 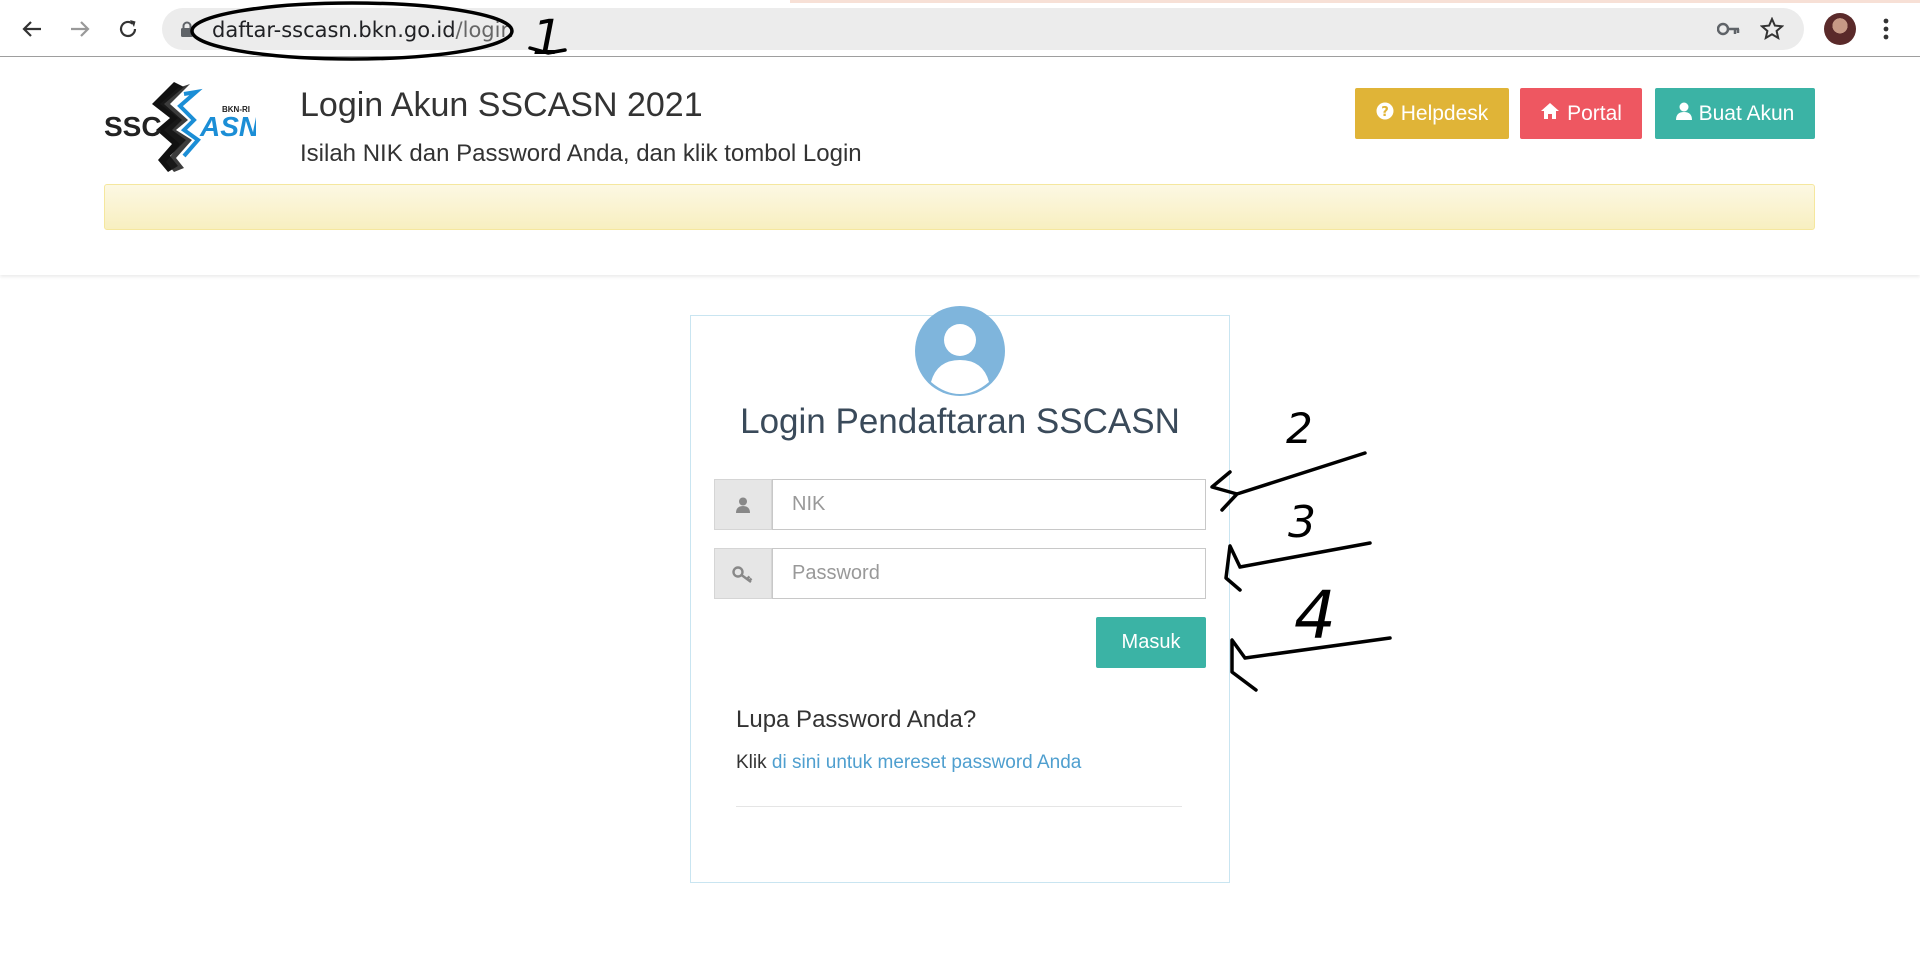 I want to click on url-text: daftar-sscasn.bkn.go.id/login, so click(x=363, y=30).